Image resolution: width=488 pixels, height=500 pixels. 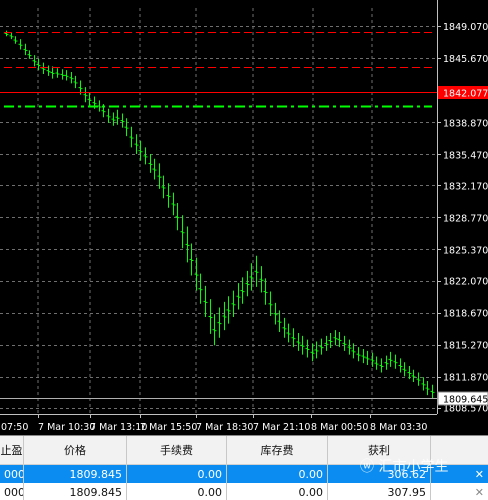 I want to click on time-tick-label: 7 Mar 21:10, so click(x=281, y=427).